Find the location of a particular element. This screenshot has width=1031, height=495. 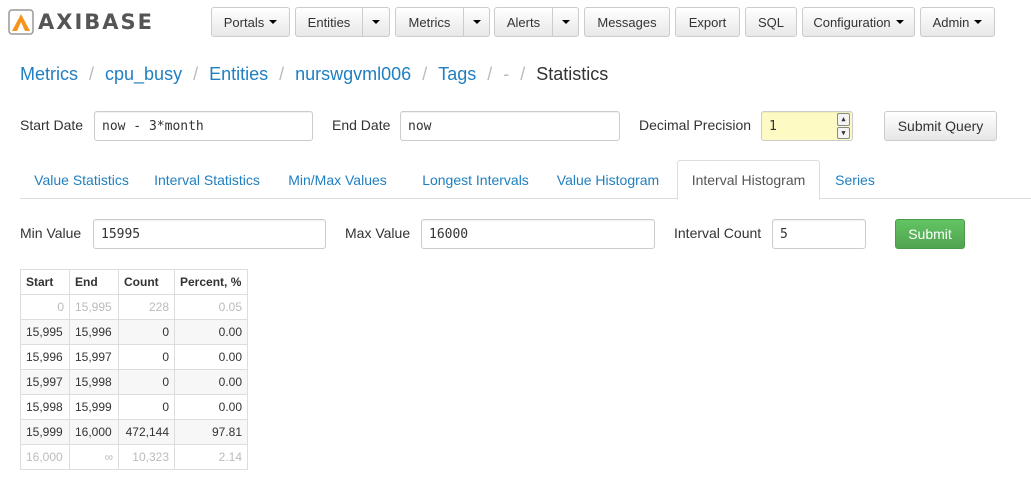

cell-count: 472,144 is located at coordinates (146, 432).